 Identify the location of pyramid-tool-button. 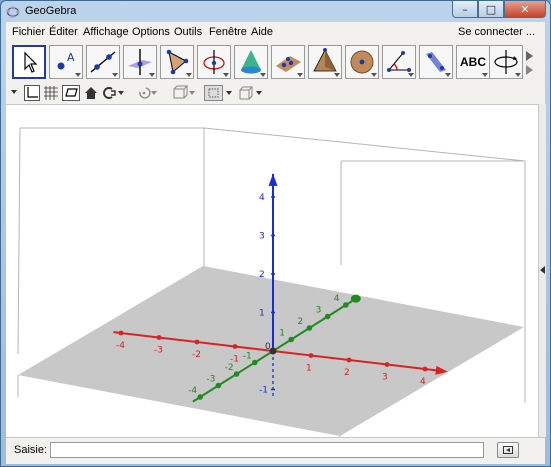
(288, 62).